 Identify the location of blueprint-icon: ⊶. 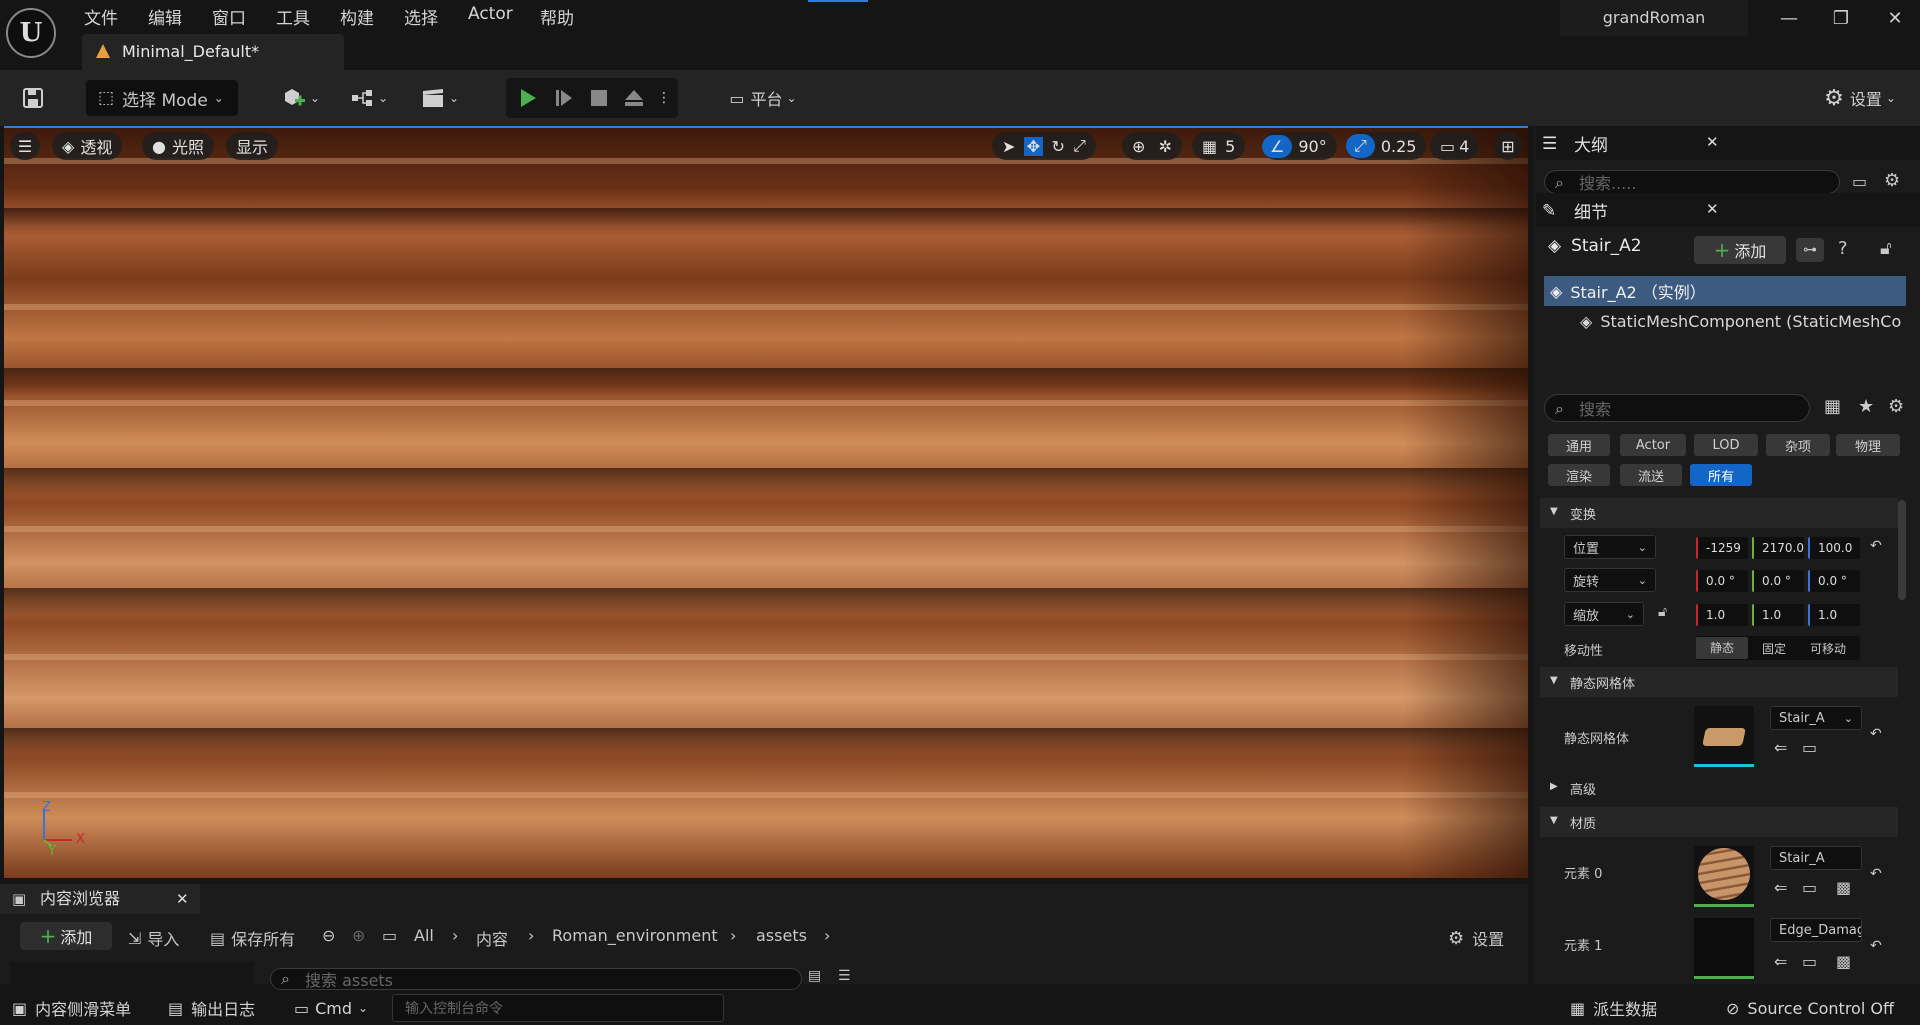
(1810, 250).